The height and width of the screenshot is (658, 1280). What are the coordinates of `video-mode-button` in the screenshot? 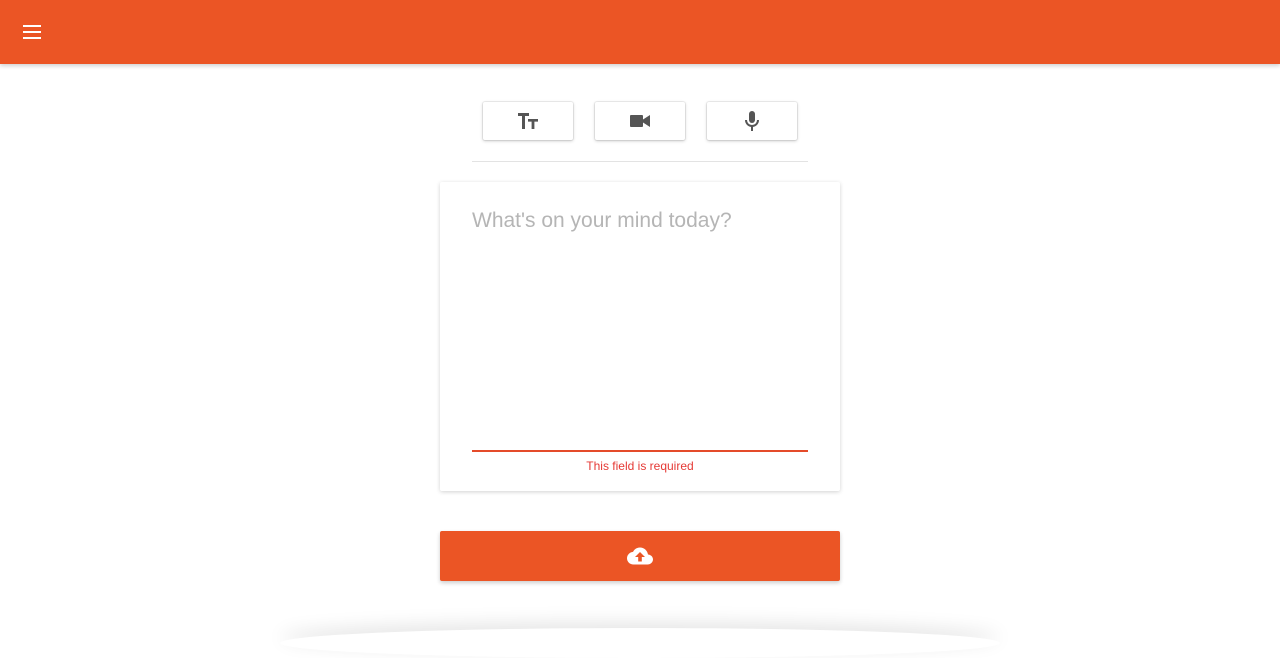 It's located at (640, 121).